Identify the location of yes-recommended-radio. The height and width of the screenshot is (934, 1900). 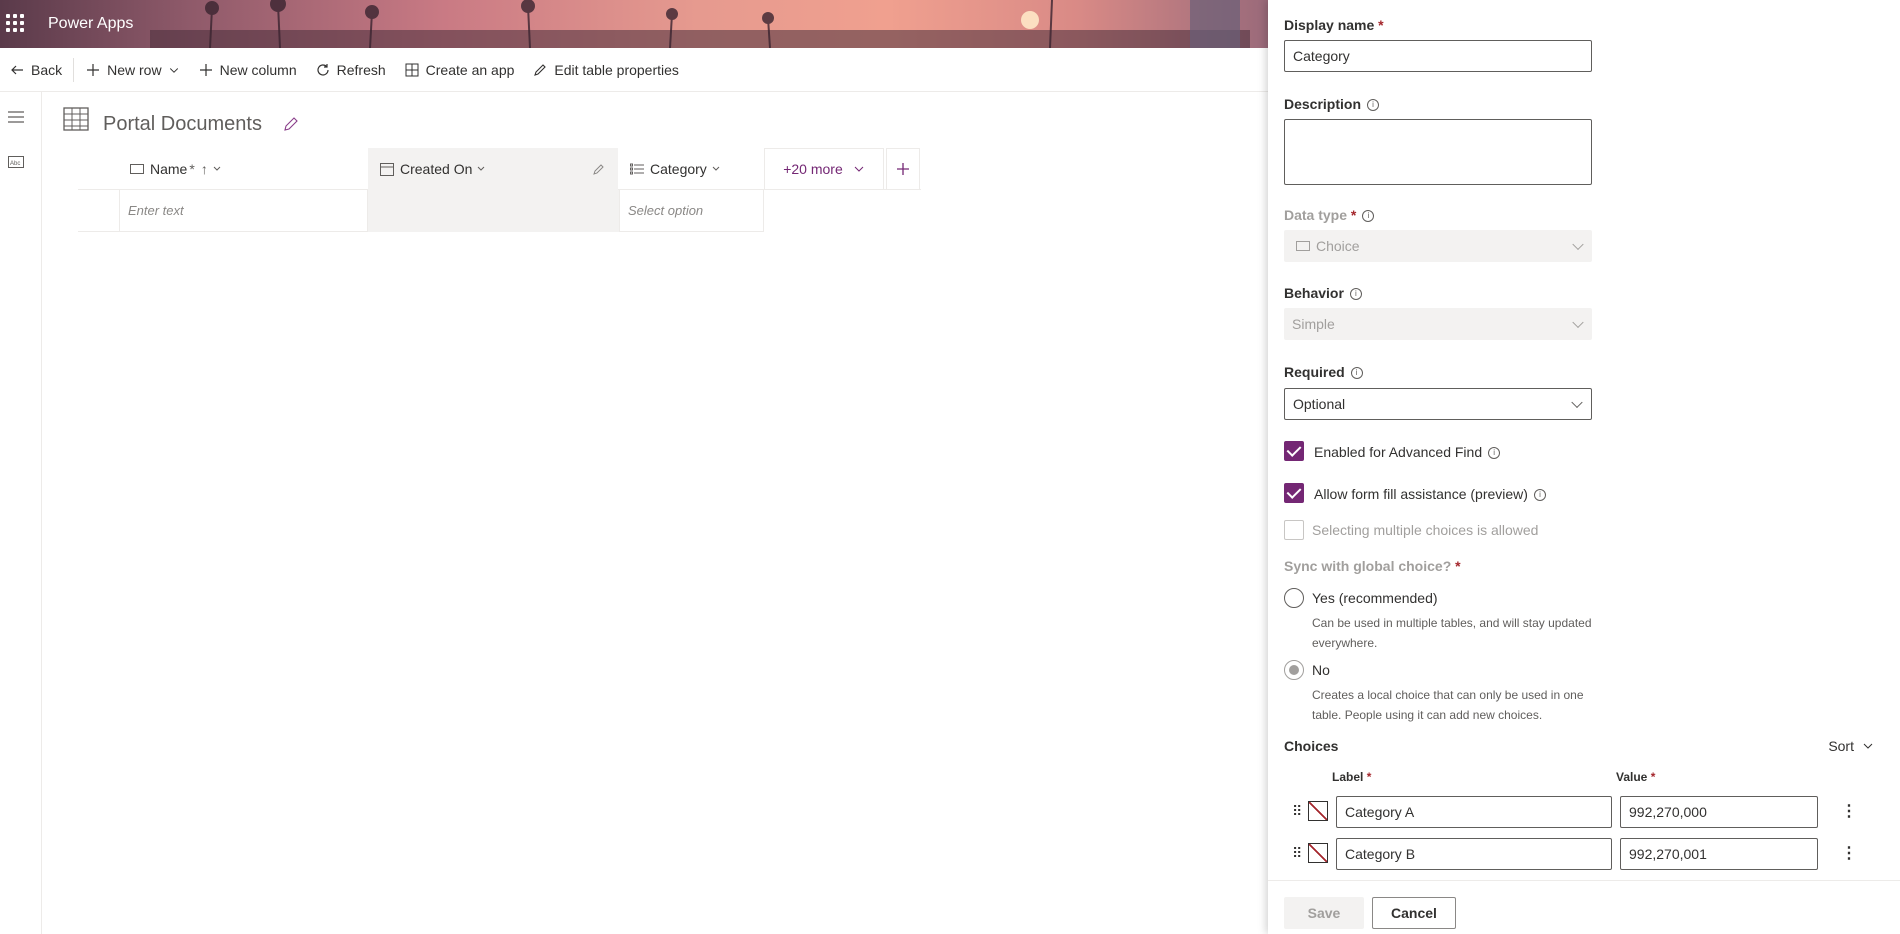
(1294, 598).